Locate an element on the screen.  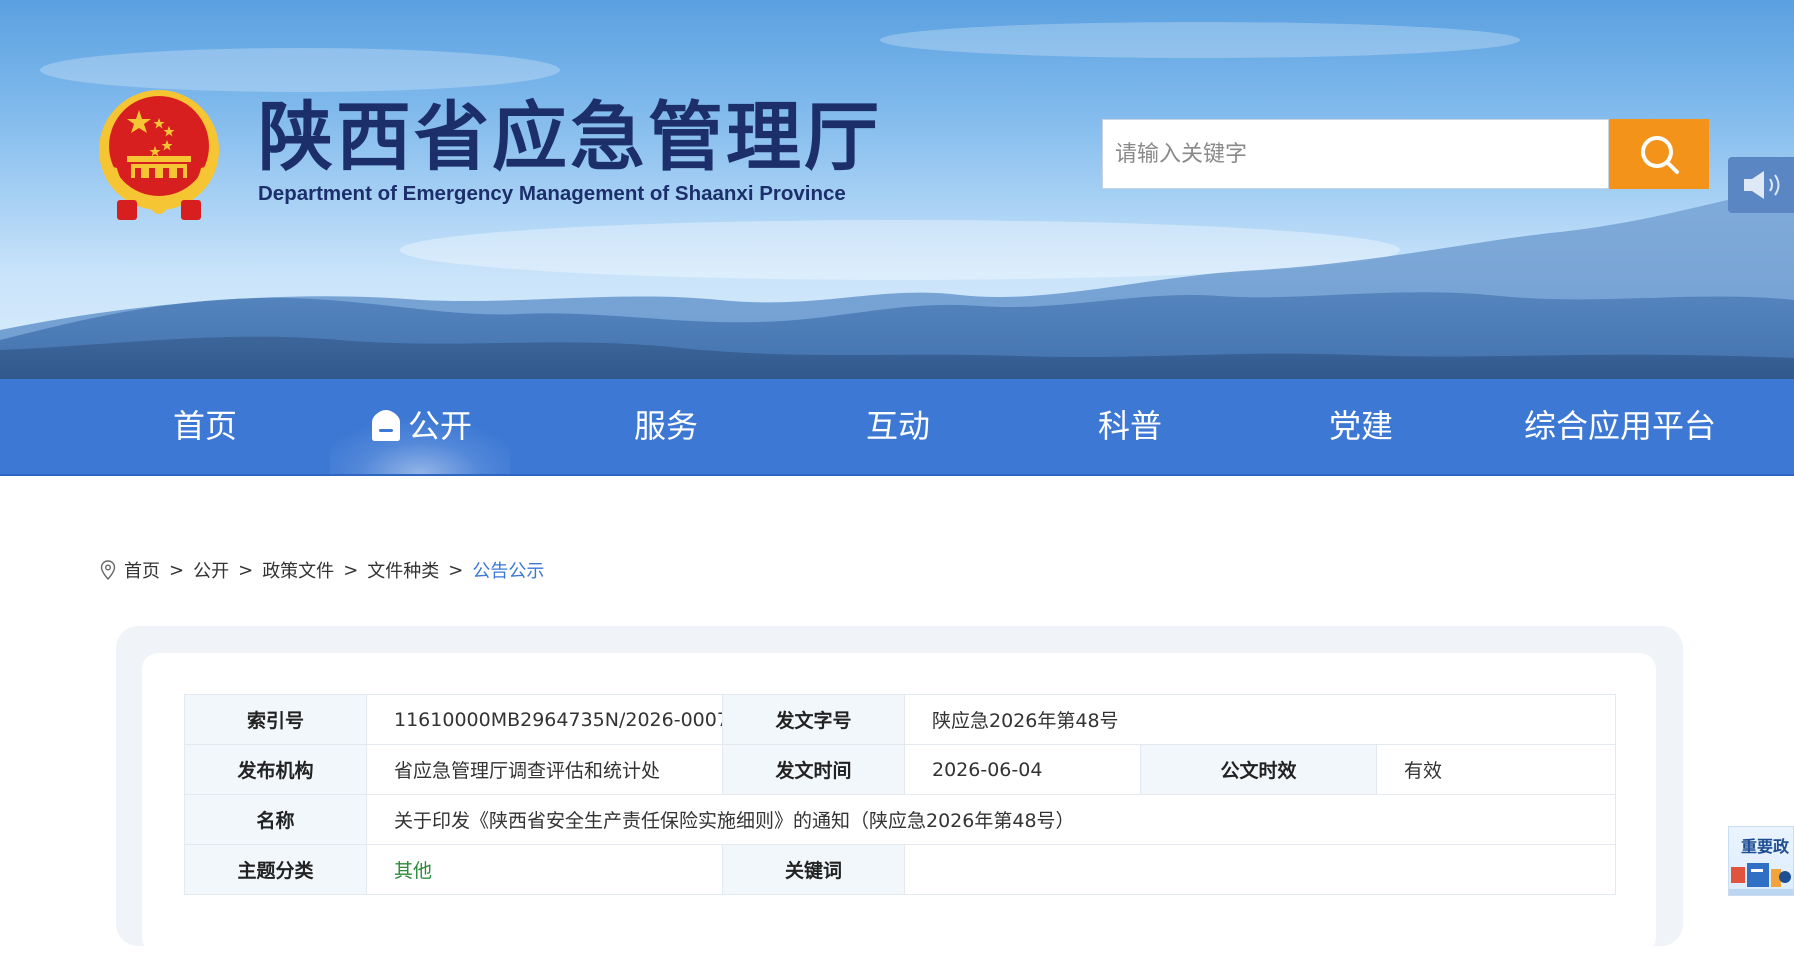
main-nav: 首页 公开 服务 互动 科普 党建 综合应用平台 is located at coordinates (897, 427).